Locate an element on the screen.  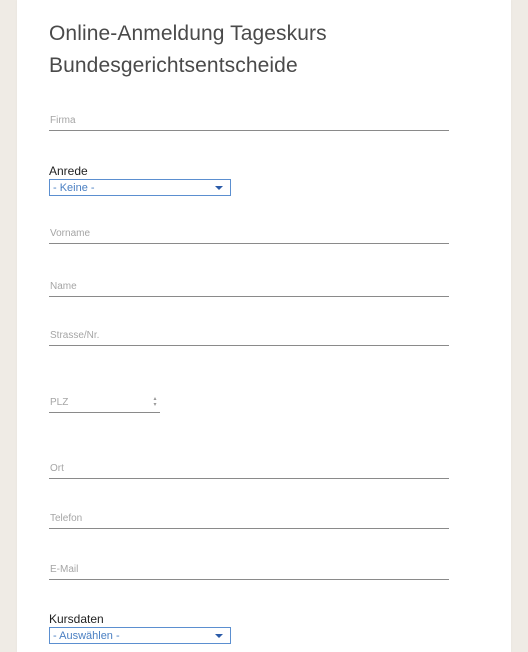
telefon-placeholder: Telefon is located at coordinates (66, 518).